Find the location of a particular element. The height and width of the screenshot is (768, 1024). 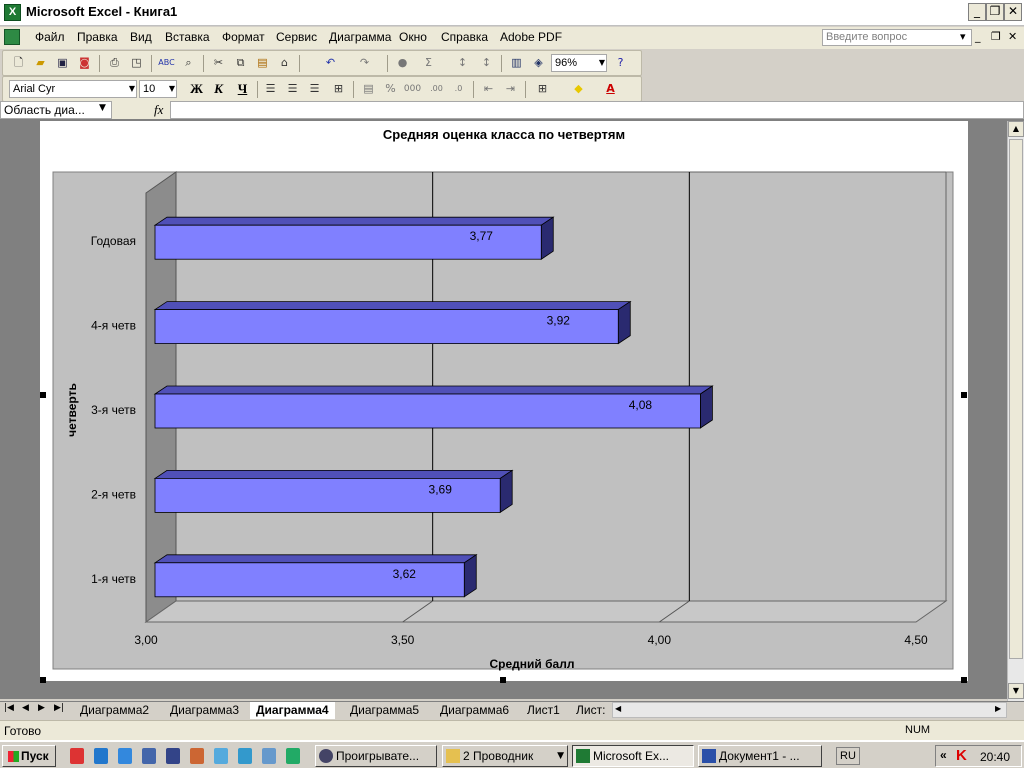

task-explorer: 2 Проводник ▼ is located at coordinates (505, 756).